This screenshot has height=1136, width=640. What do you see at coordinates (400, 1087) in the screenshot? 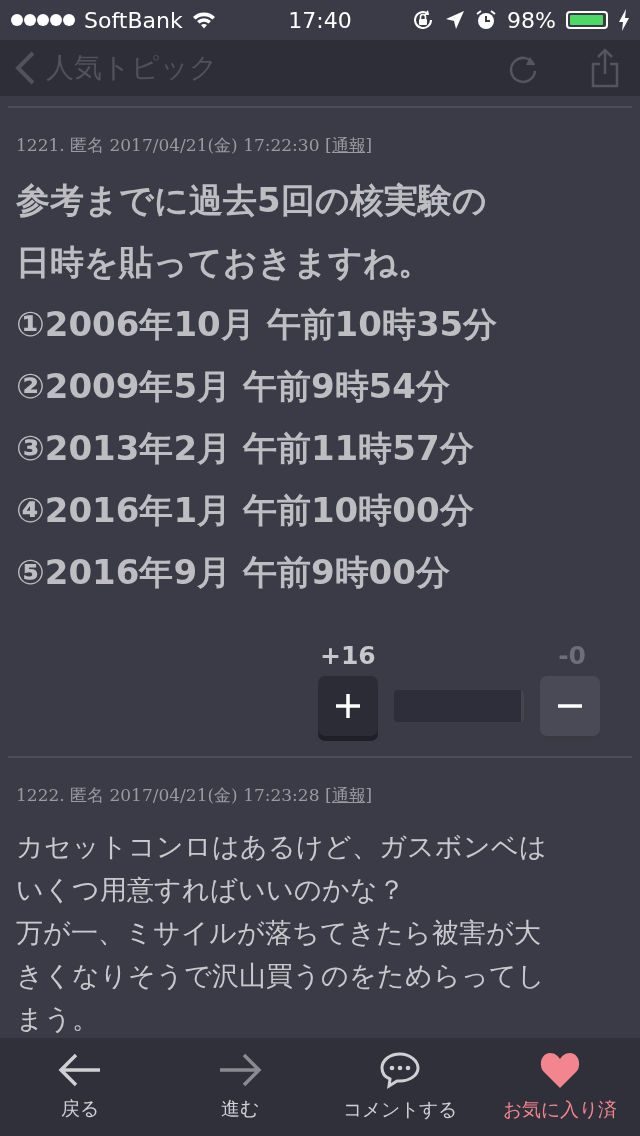
I see `tab-item: コメントする` at bounding box center [400, 1087].